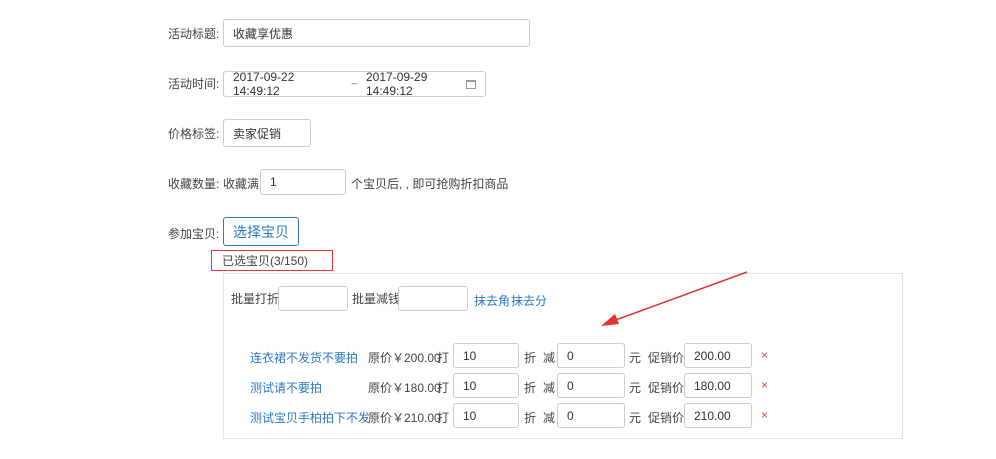 This screenshot has height=459, width=996. What do you see at coordinates (404, 358) in the screenshot?
I see `original-price: 原价￥200.00` at bounding box center [404, 358].